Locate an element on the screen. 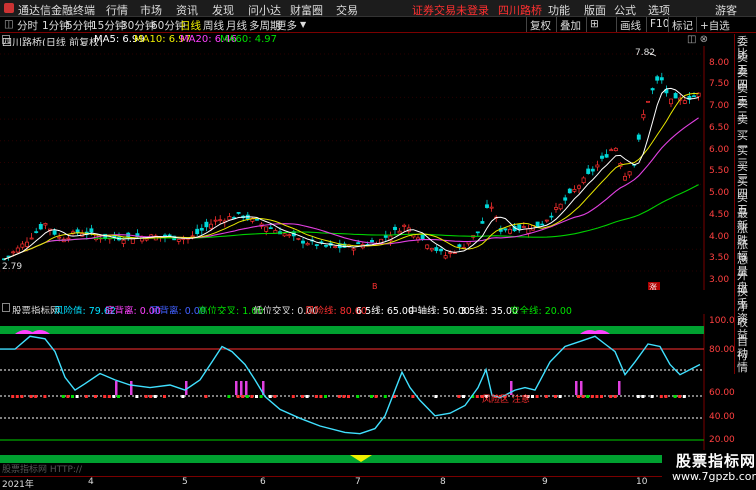 The height and width of the screenshot is (490, 756). period-monthly: 月线 is located at coordinates (236, 25).